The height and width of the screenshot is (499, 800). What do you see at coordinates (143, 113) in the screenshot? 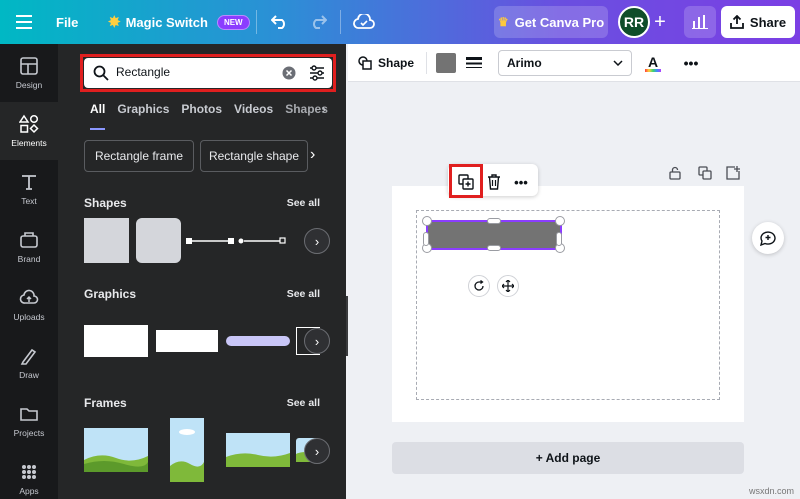
I see `tab-graphics: Graphics` at bounding box center [143, 113].